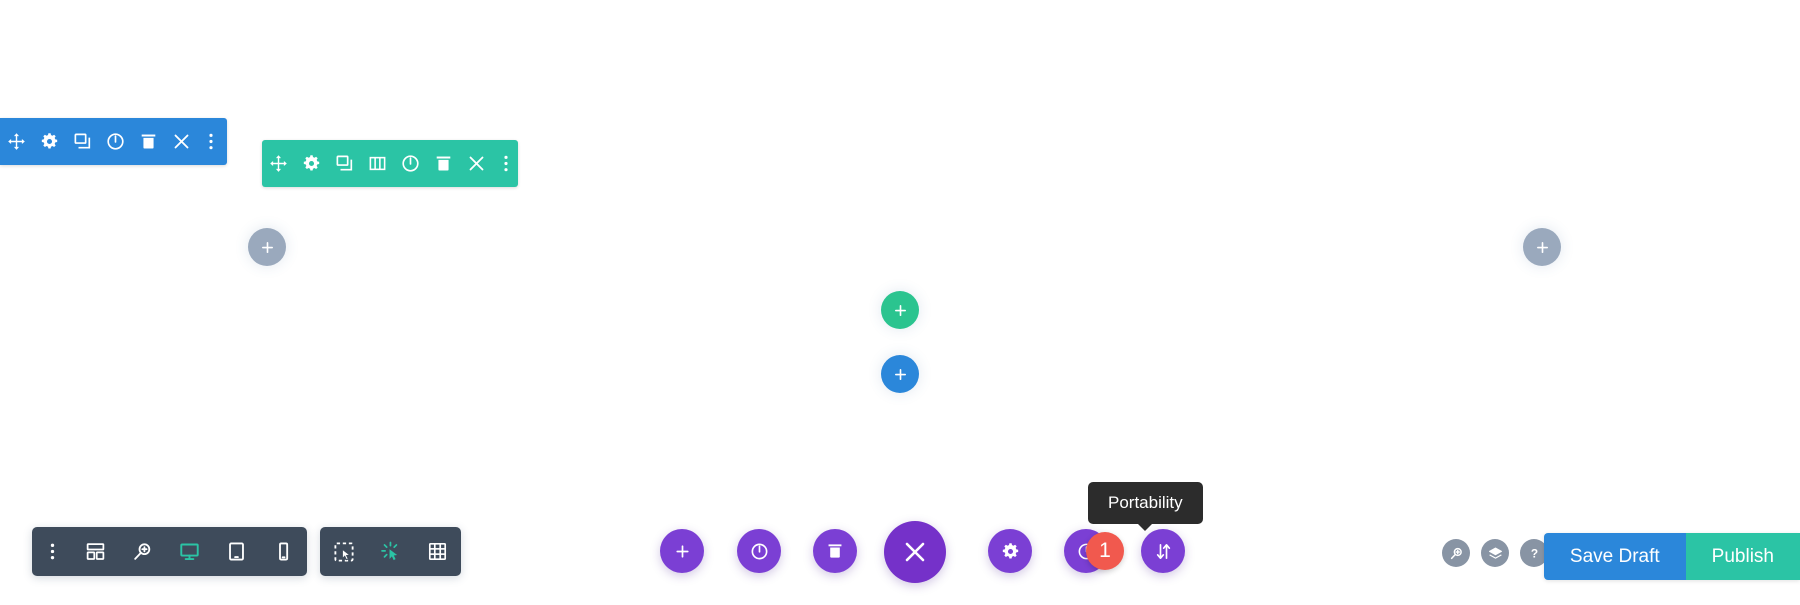  I want to click on tablet-view-button, so click(236, 551).